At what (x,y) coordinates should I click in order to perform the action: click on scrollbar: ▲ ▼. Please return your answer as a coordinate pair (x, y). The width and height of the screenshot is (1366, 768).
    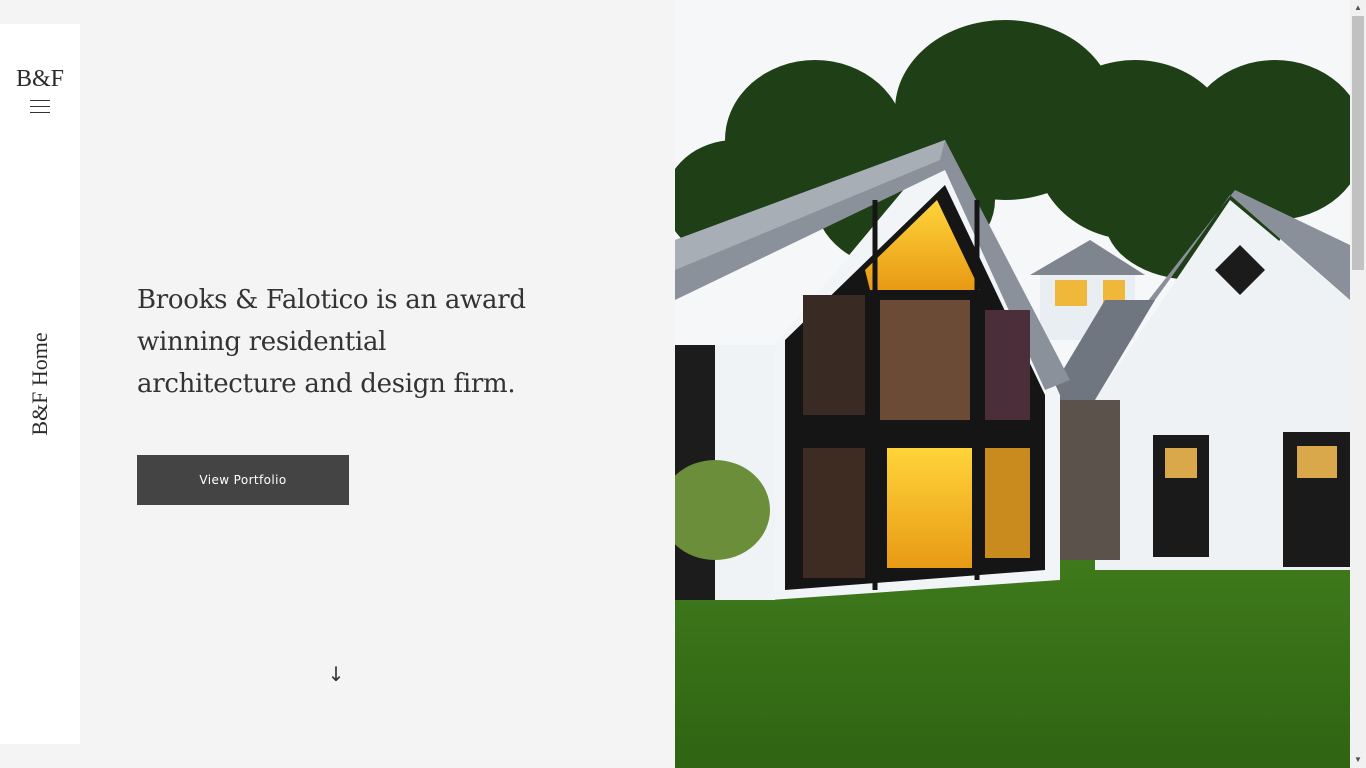
    Looking at the image, I should click on (1358, 384).